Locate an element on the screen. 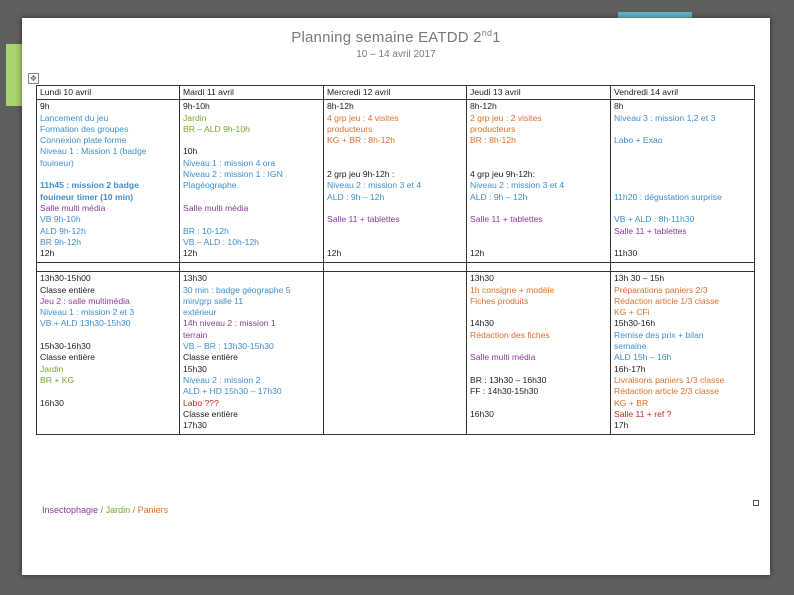 Image resolution: width=794 pixels, height=595 pixels. schedule-line: Niveau 1 : Mission 1 (badge is located at coordinates (93, 151).